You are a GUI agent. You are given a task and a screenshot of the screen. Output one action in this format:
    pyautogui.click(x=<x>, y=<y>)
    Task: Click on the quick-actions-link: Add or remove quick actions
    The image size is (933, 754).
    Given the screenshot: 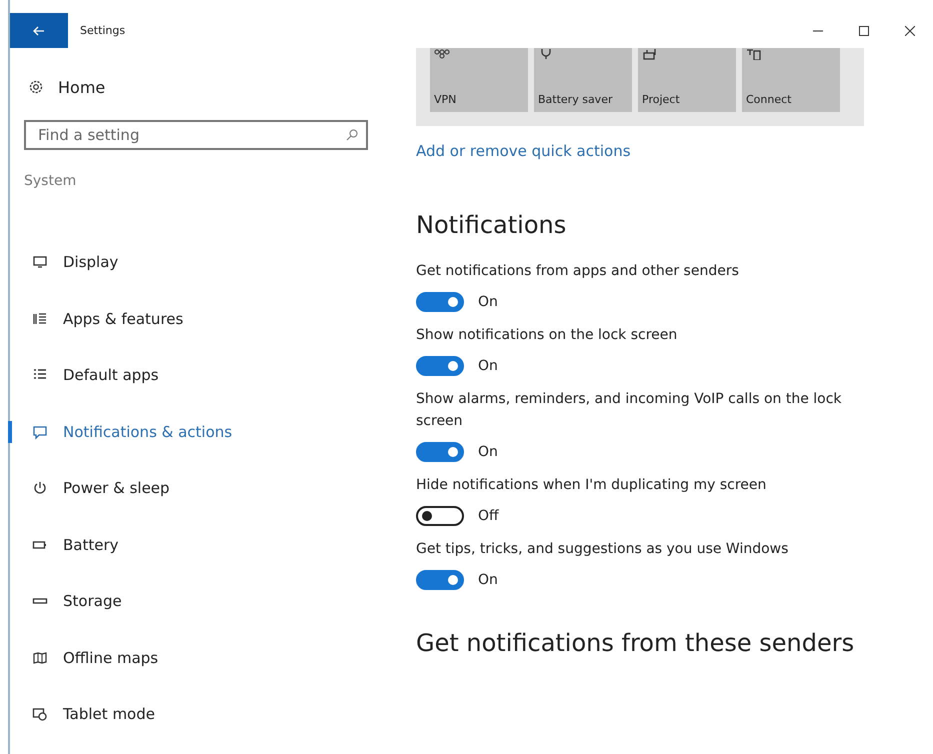 What is the action you would take?
    pyautogui.click(x=523, y=152)
    